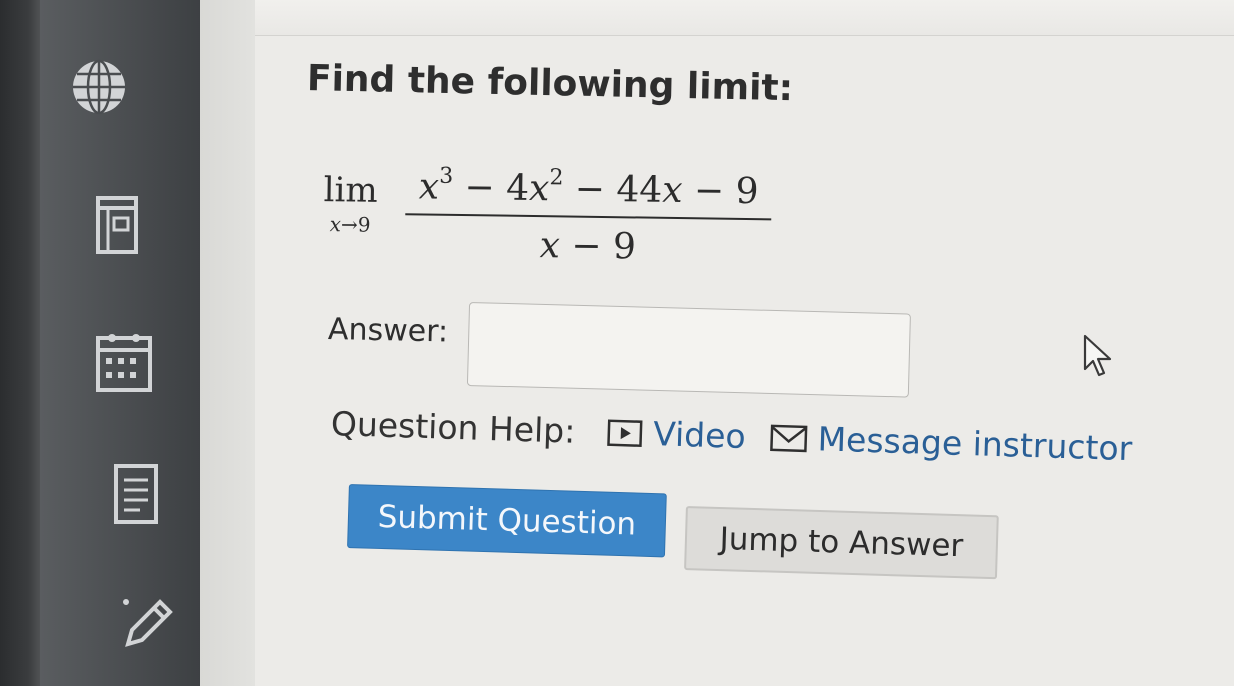  Describe the element at coordinates (841, 543) in the screenshot. I see `jump-to-answer-button: Jump to Answer` at that location.